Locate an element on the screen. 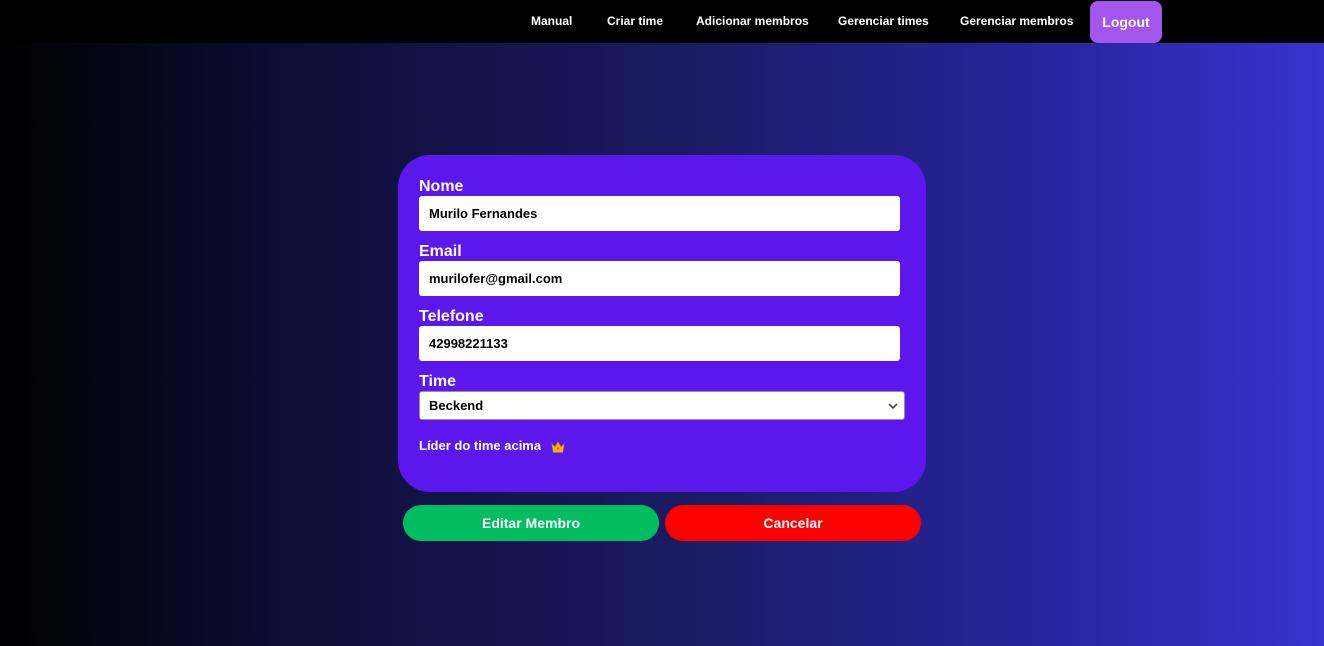  logout-button: Logout is located at coordinates (1126, 22).